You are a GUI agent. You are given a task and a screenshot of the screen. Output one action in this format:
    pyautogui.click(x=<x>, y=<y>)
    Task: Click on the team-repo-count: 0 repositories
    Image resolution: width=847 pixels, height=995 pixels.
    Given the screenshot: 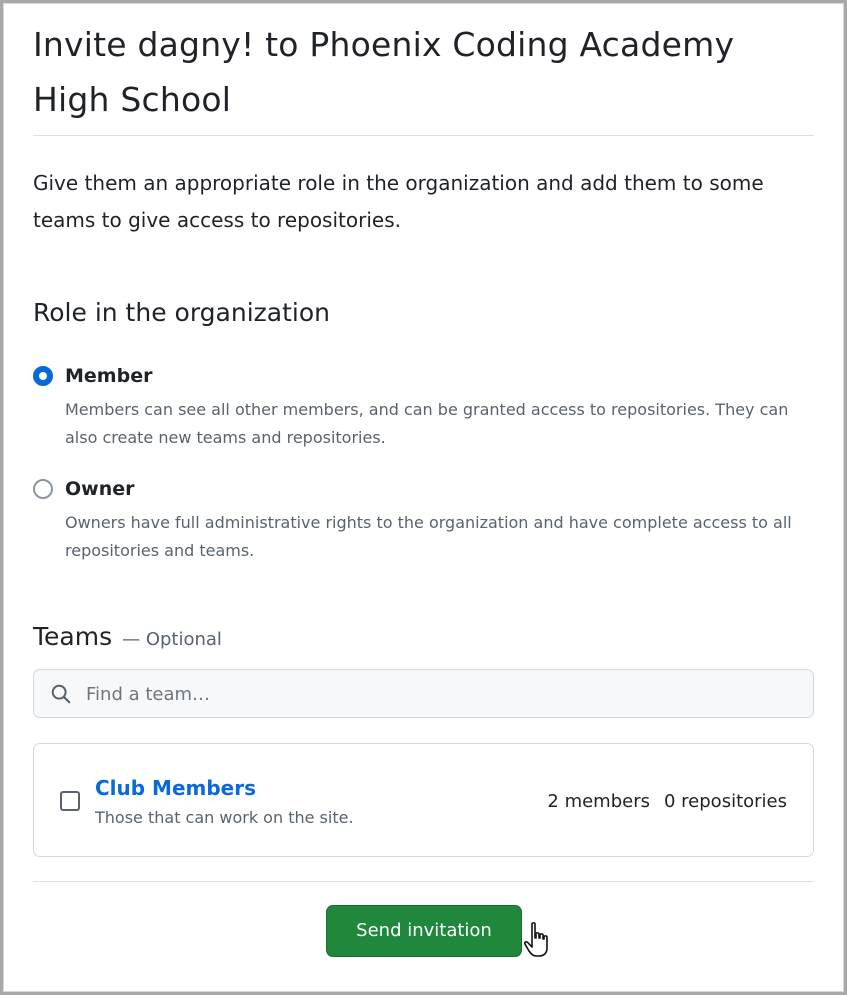 What is the action you would take?
    pyautogui.click(x=725, y=801)
    